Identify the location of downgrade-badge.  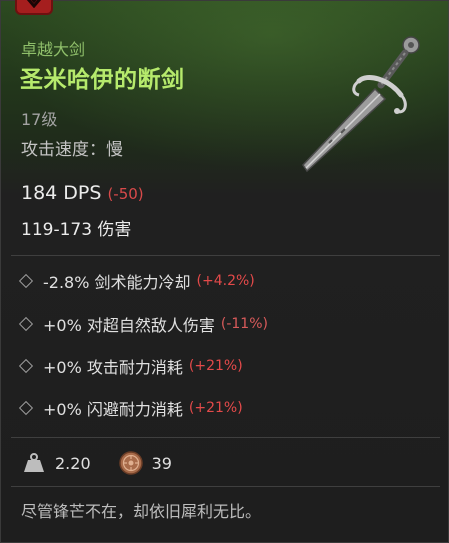
(34, 7).